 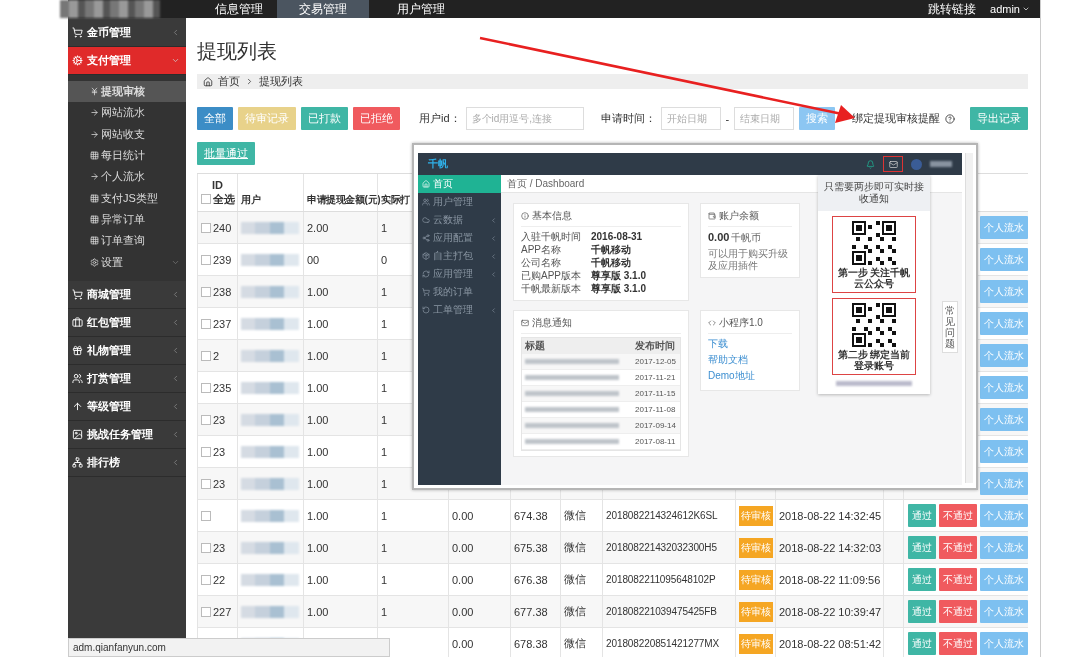 What do you see at coordinates (127, 155) in the screenshot?
I see `submenu-item: 每日统计` at bounding box center [127, 155].